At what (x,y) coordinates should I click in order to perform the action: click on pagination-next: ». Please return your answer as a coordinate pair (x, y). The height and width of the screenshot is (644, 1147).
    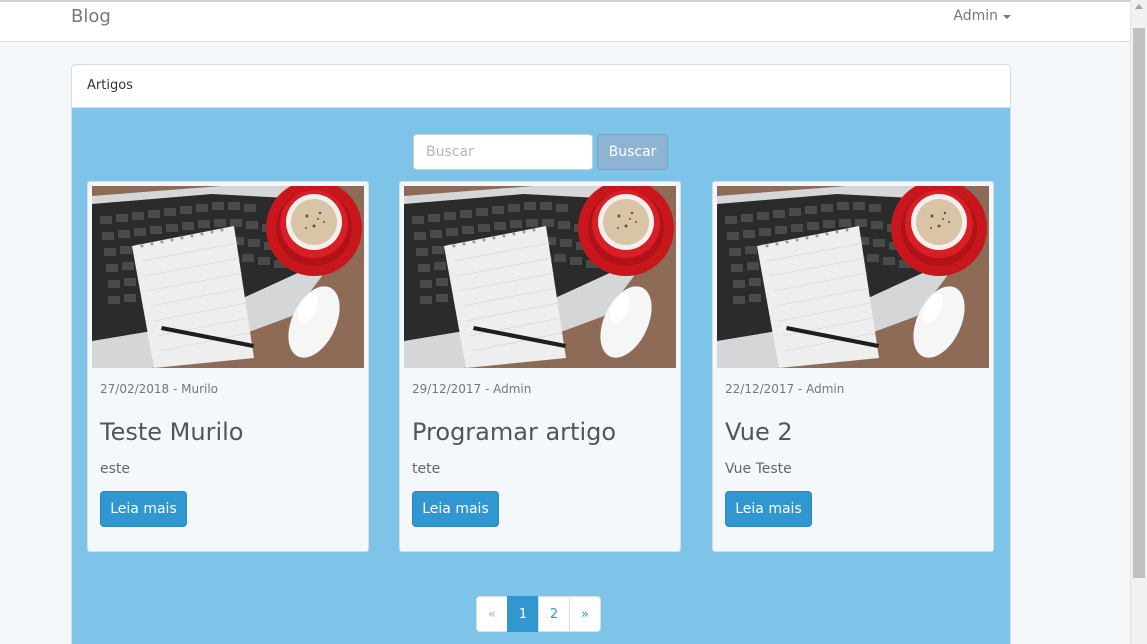
    Looking at the image, I should click on (585, 614).